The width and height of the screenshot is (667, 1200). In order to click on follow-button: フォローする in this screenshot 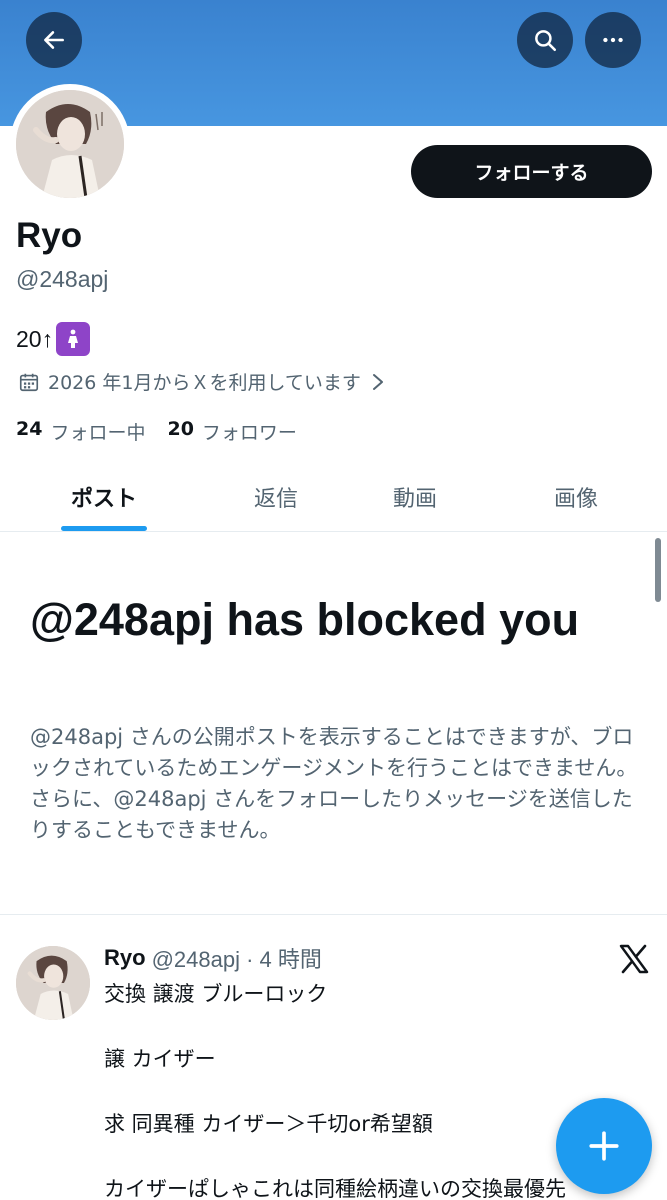, I will do `click(531, 171)`.